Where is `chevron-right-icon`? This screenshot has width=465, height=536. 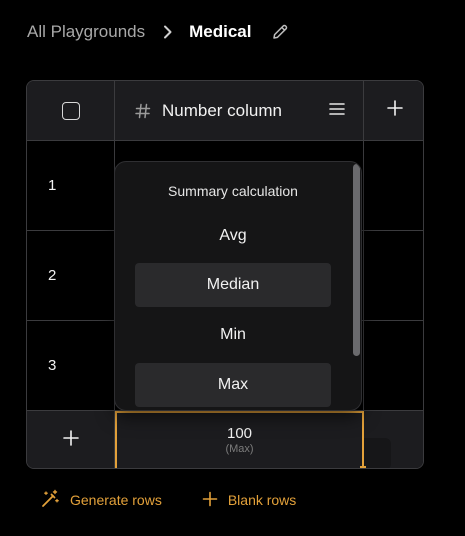 chevron-right-icon is located at coordinates (168, 32).